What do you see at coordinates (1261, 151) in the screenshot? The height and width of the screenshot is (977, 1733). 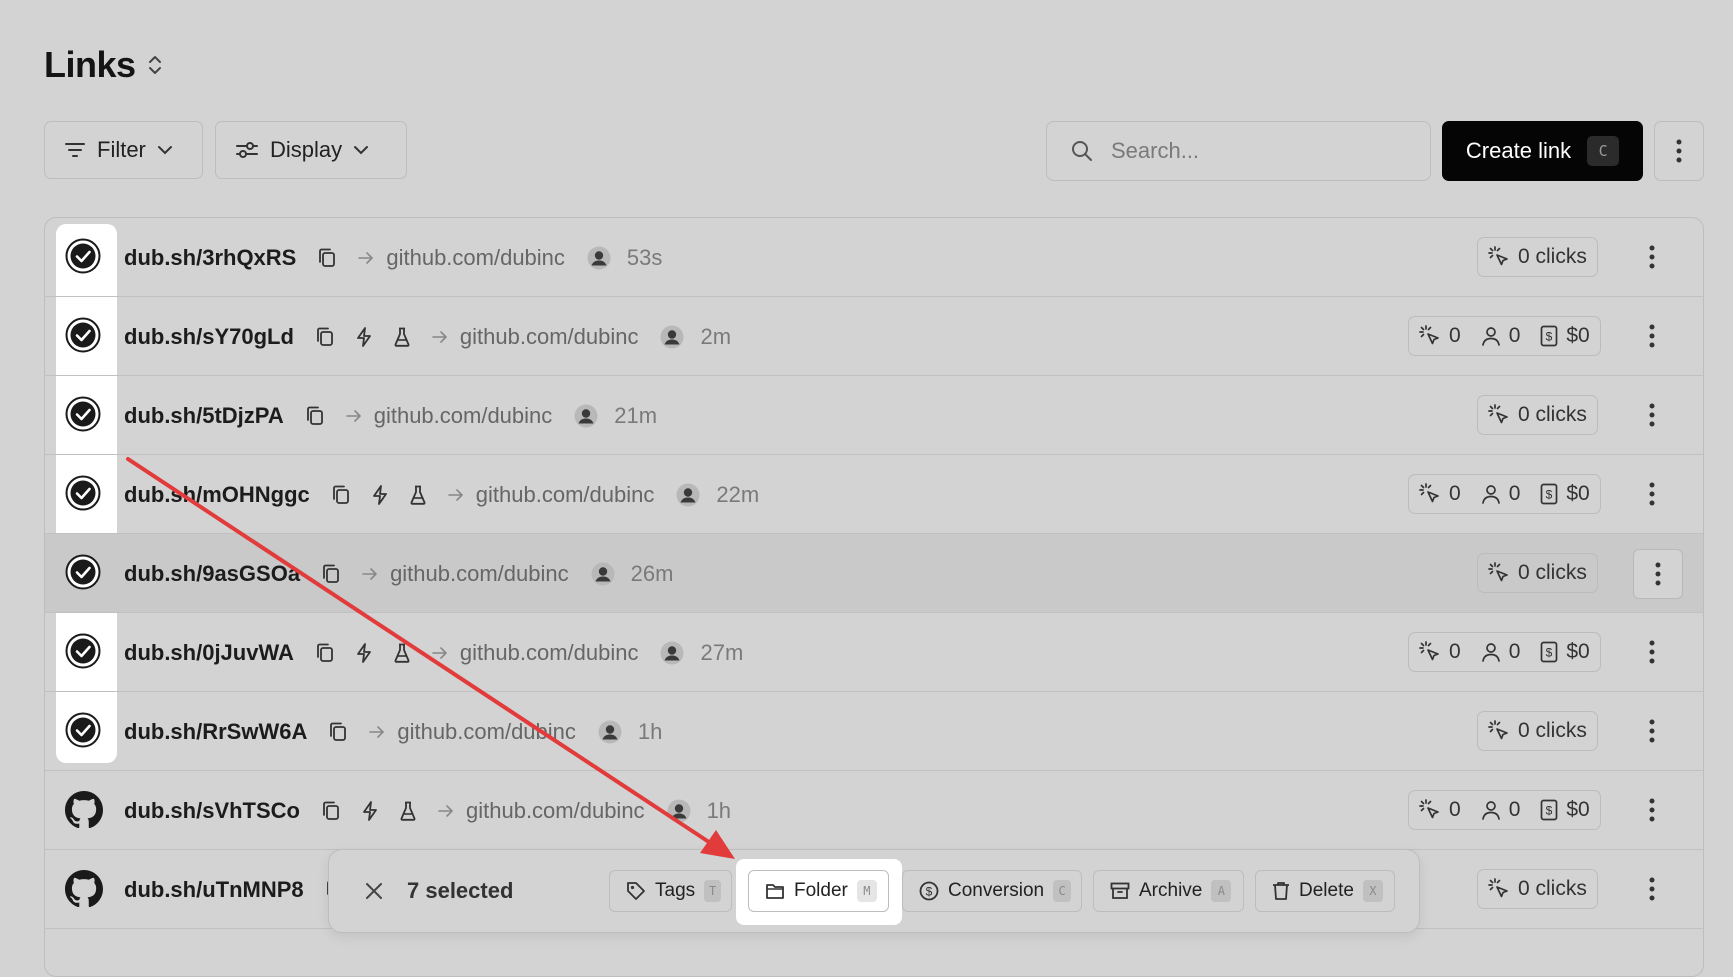 I see `search-input` at bounding box center [1261, 151].